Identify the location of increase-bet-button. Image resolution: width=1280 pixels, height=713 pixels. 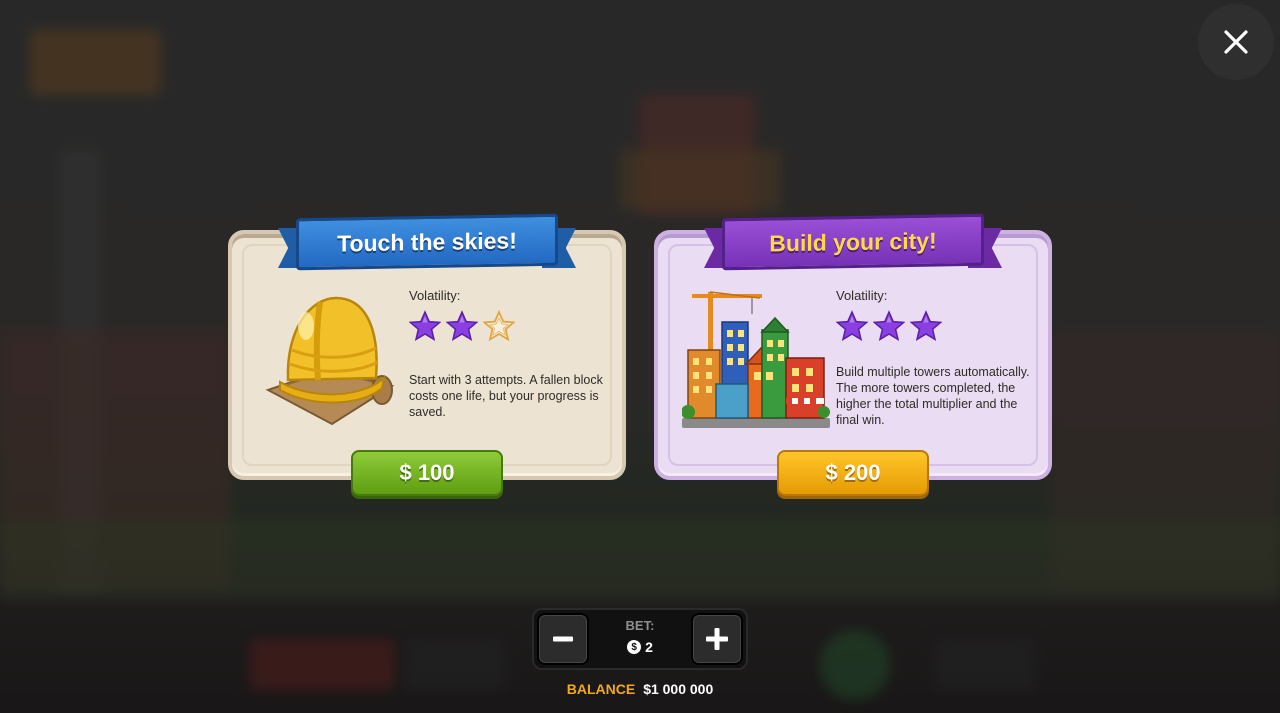
(717, 639).